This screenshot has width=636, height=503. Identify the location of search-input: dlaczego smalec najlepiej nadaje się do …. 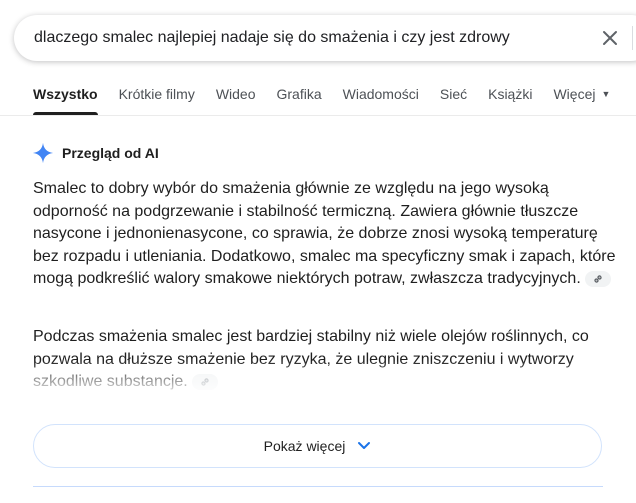
(272, 38).